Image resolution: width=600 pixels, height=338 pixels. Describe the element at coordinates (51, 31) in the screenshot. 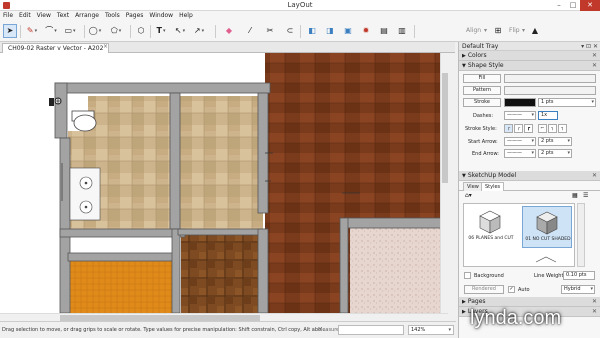

I see `arc-tool: ⌒ ▾` at that location.